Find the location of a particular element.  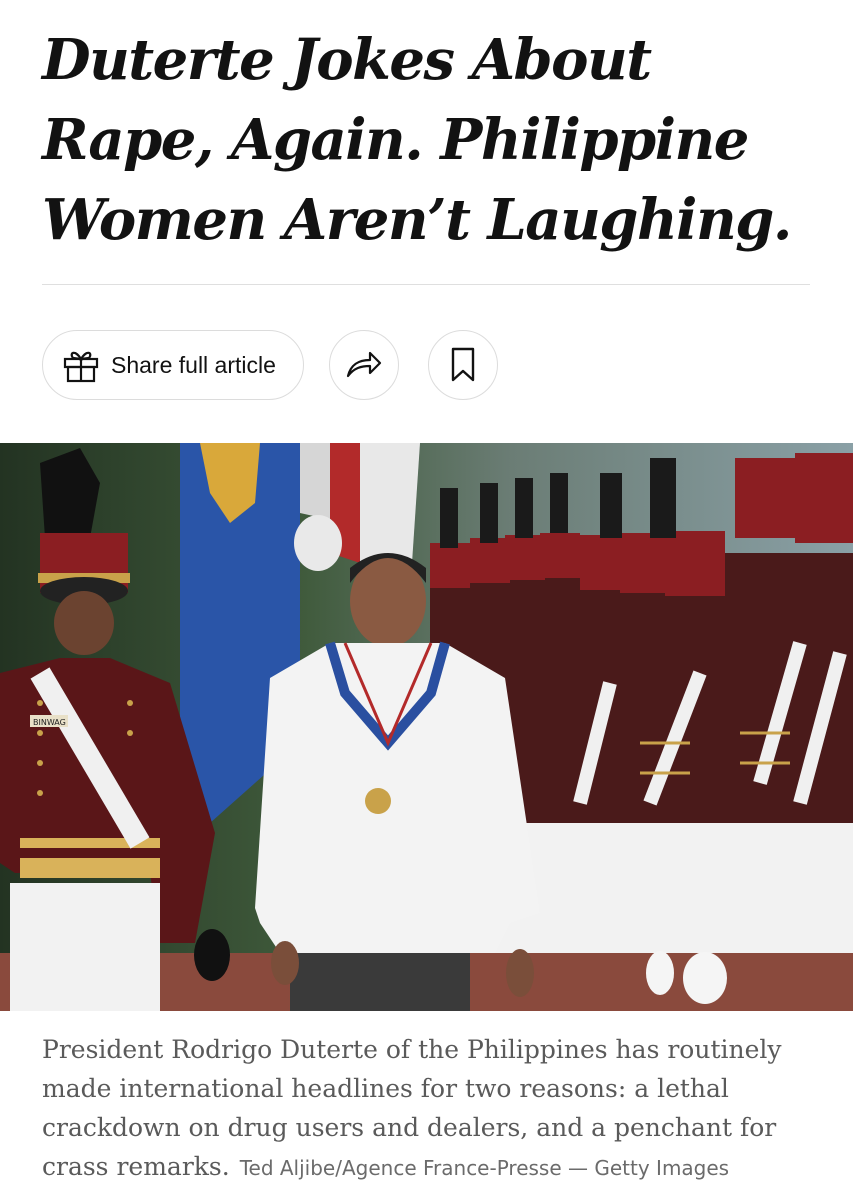

share-arrow-button is located at coordinates (364, 365).